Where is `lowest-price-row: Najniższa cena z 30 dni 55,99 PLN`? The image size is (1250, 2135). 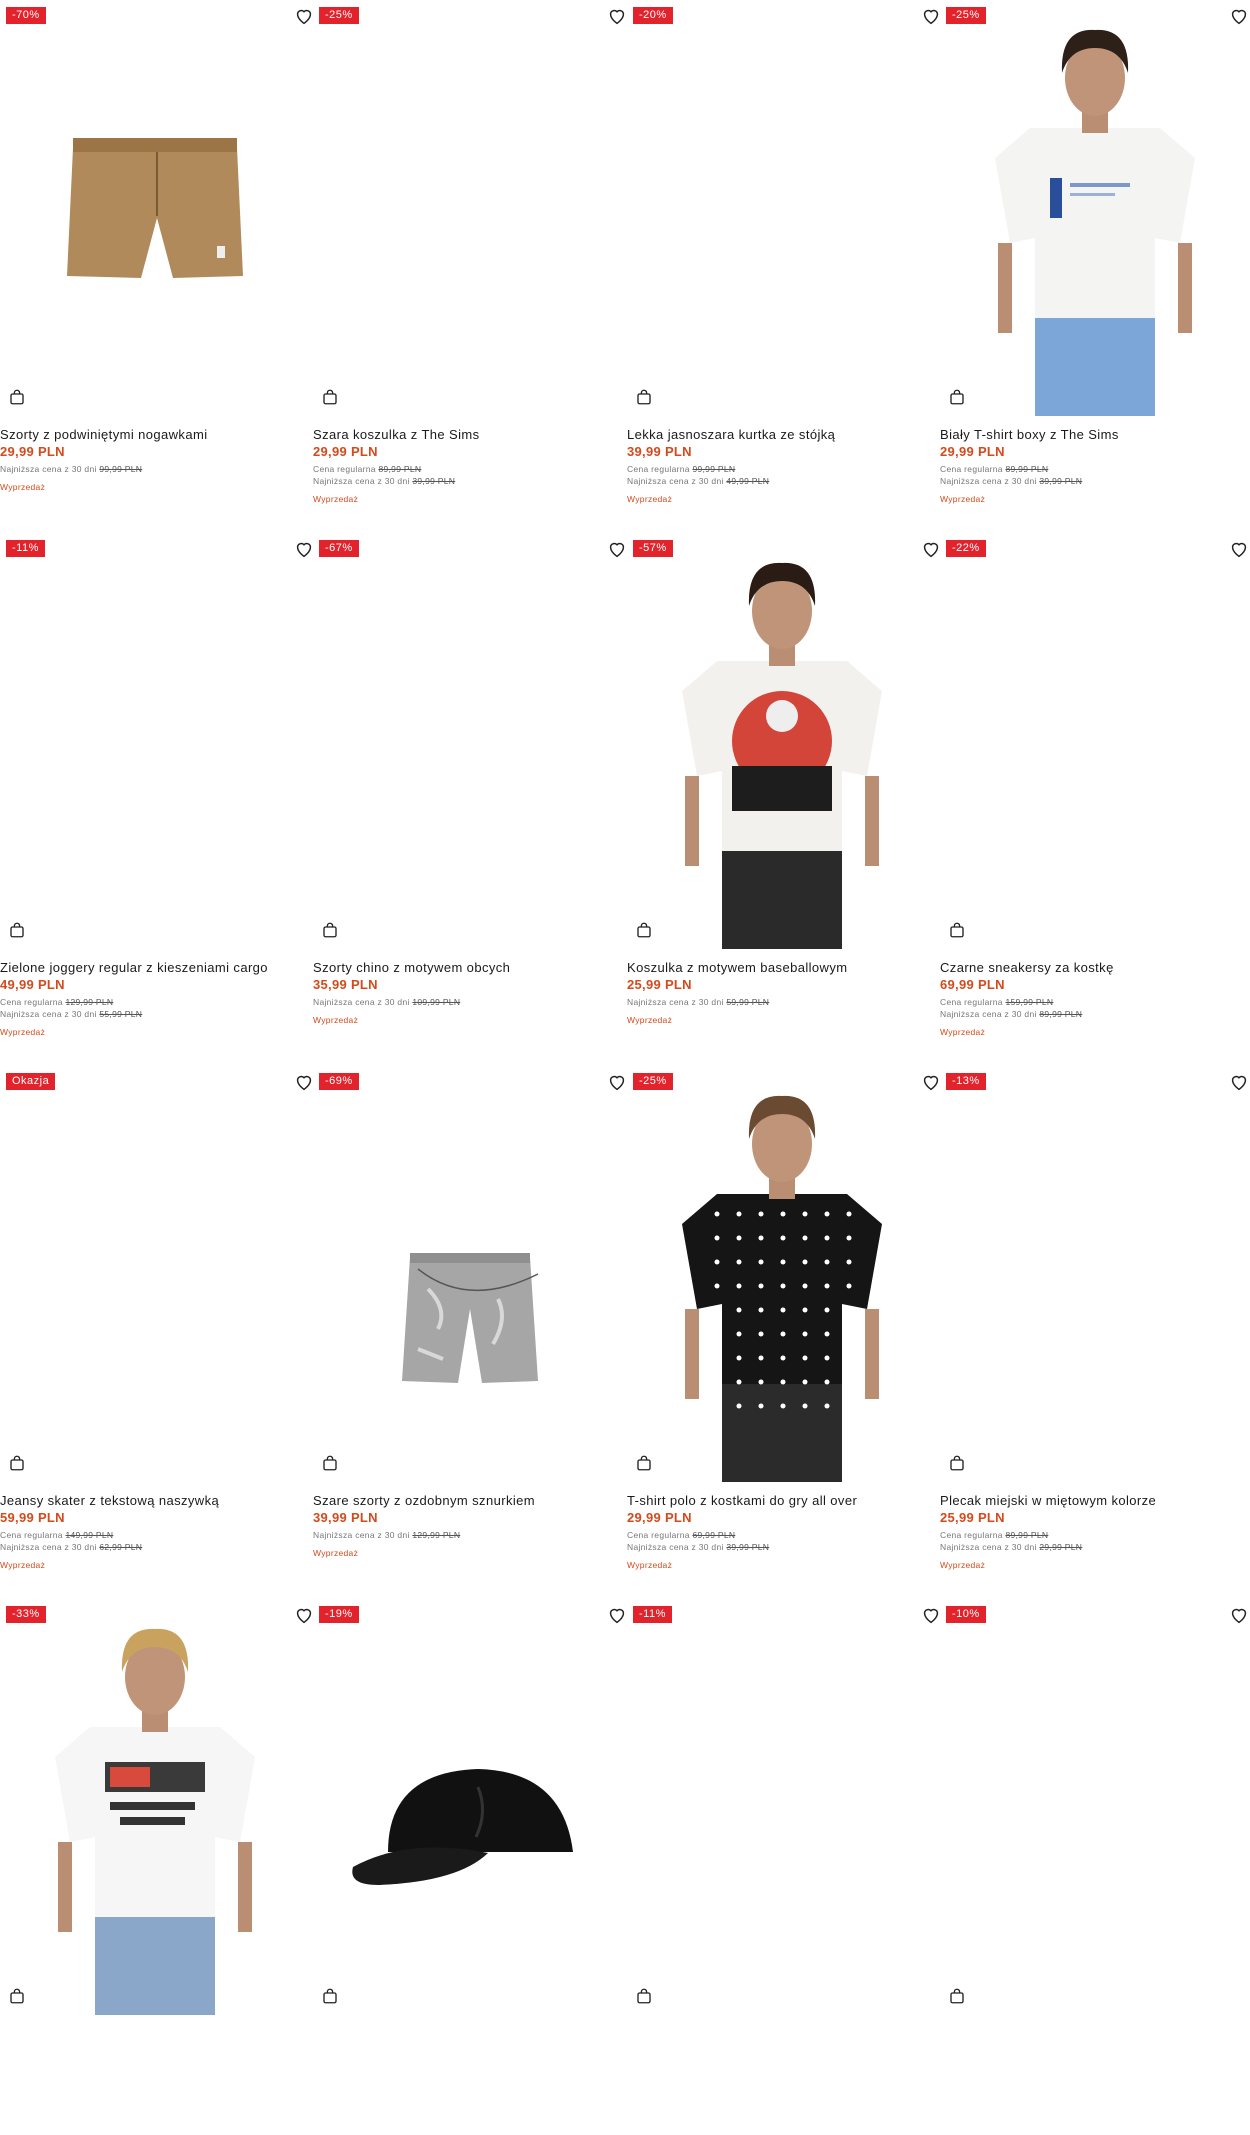 lowest-price-row: Najniższa cena z 30 dni 55,99 PLN is located at coordinates (71, 1014).